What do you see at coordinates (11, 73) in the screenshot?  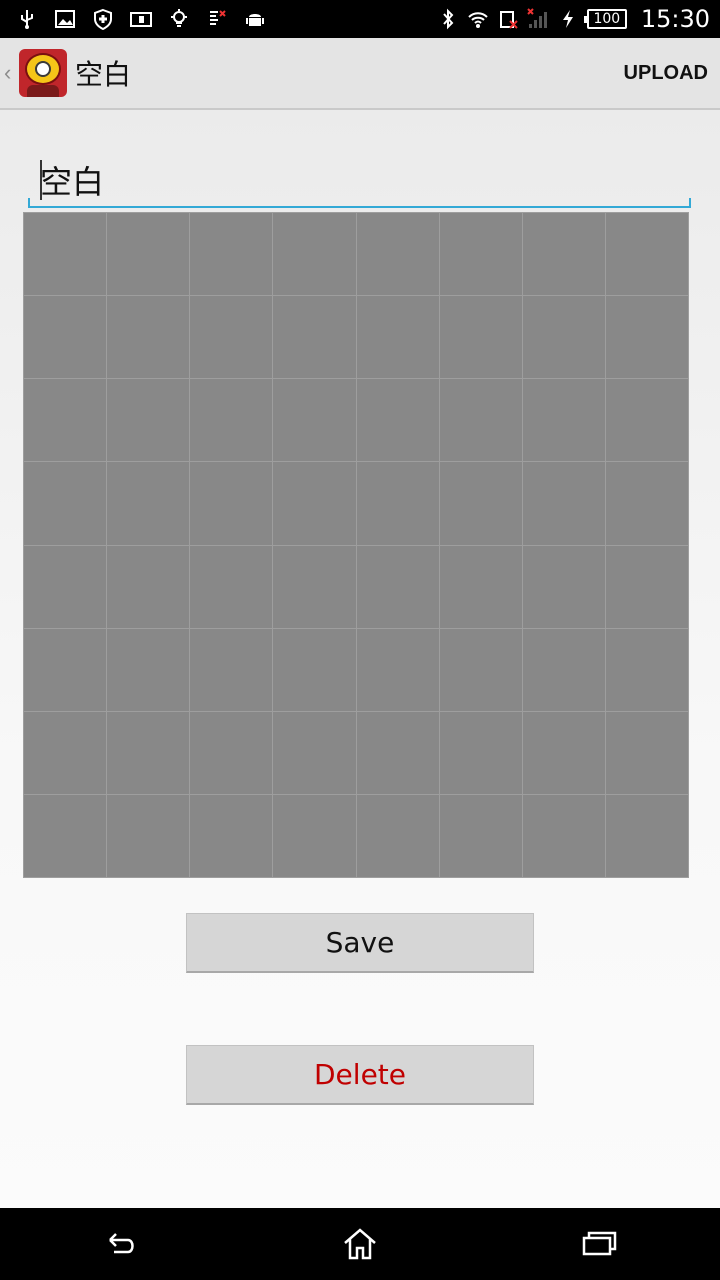 I see `up-chevron-icon: ‹` at bounding box center [11, 73].